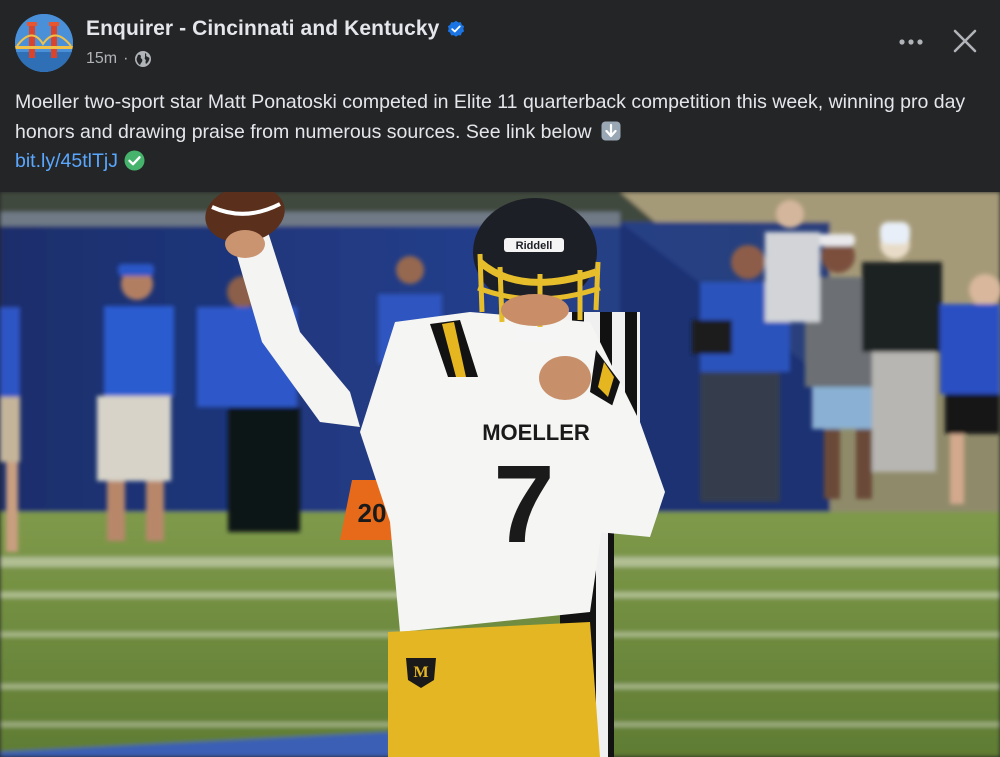 The height and width of the screenshot is (757, 1000). I want to click on bridge-logo-icon, so click(44, 43).